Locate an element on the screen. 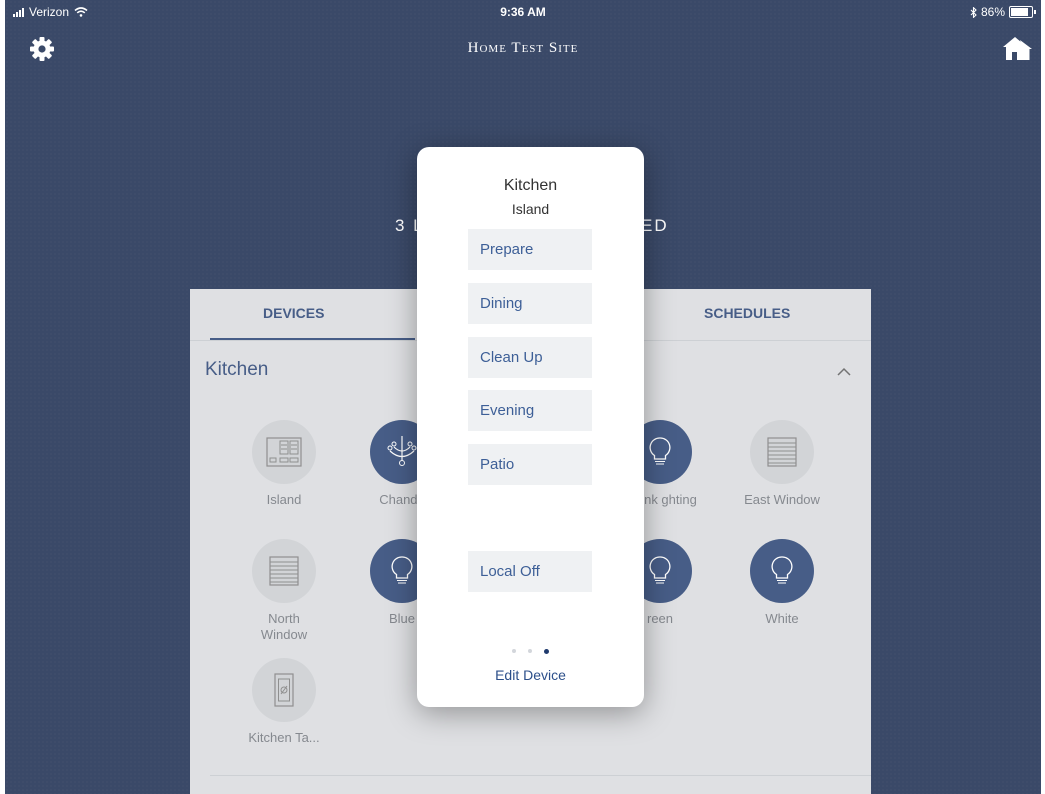 This screenshot has width=1045, height=794. page-indicator is located at coordinates (530, 651).